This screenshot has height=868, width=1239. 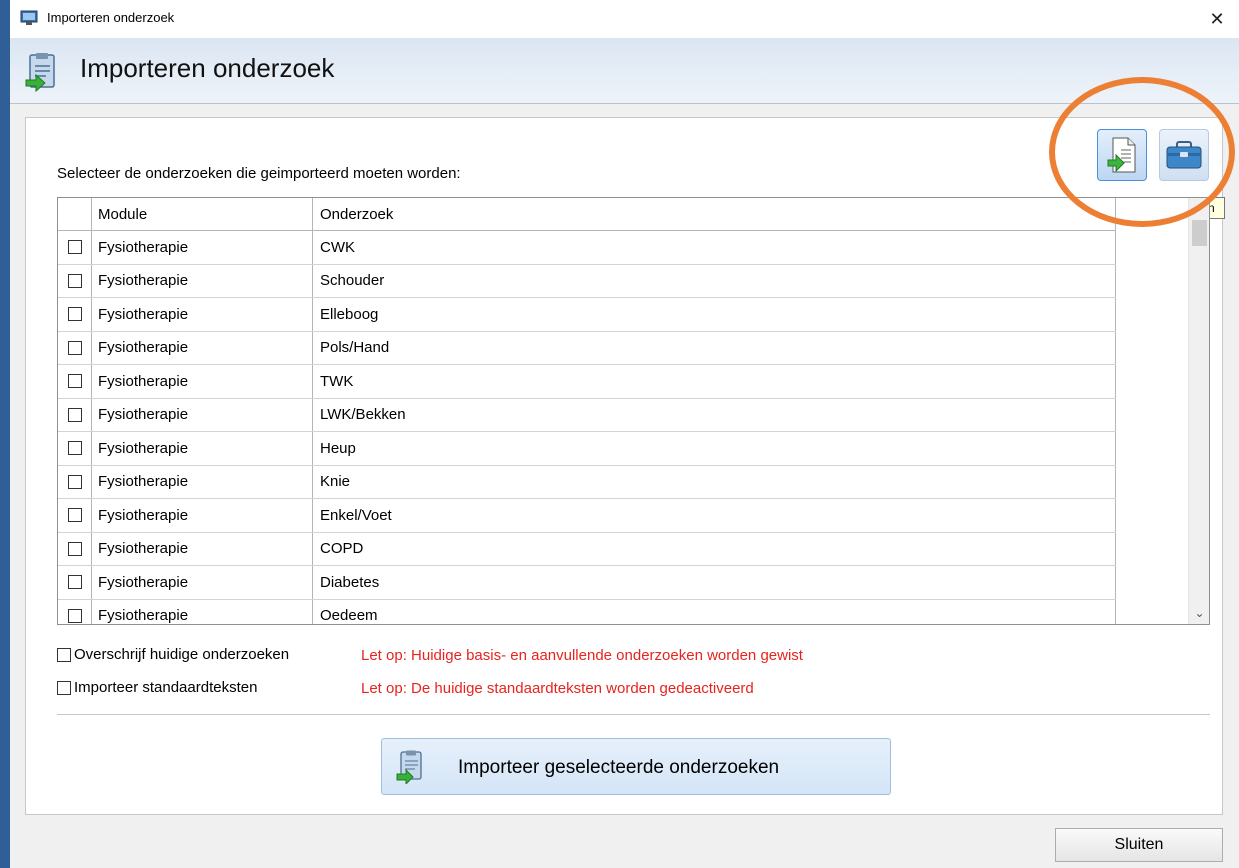 I want to click on overwrite-label: Overschrijf huidige onderzoeken, so click(x=182, y=654).